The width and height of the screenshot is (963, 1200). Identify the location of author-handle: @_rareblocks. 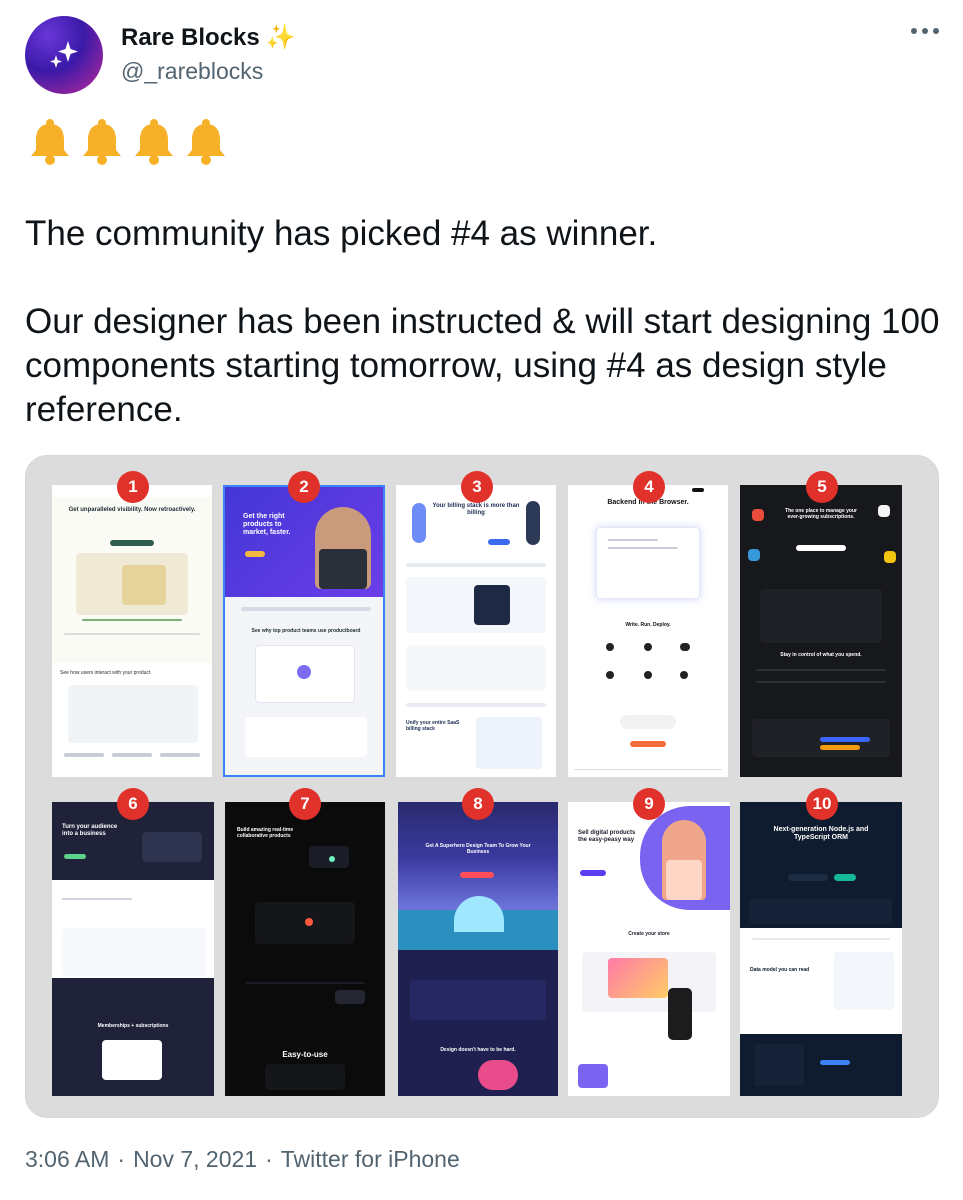
(192, 71).